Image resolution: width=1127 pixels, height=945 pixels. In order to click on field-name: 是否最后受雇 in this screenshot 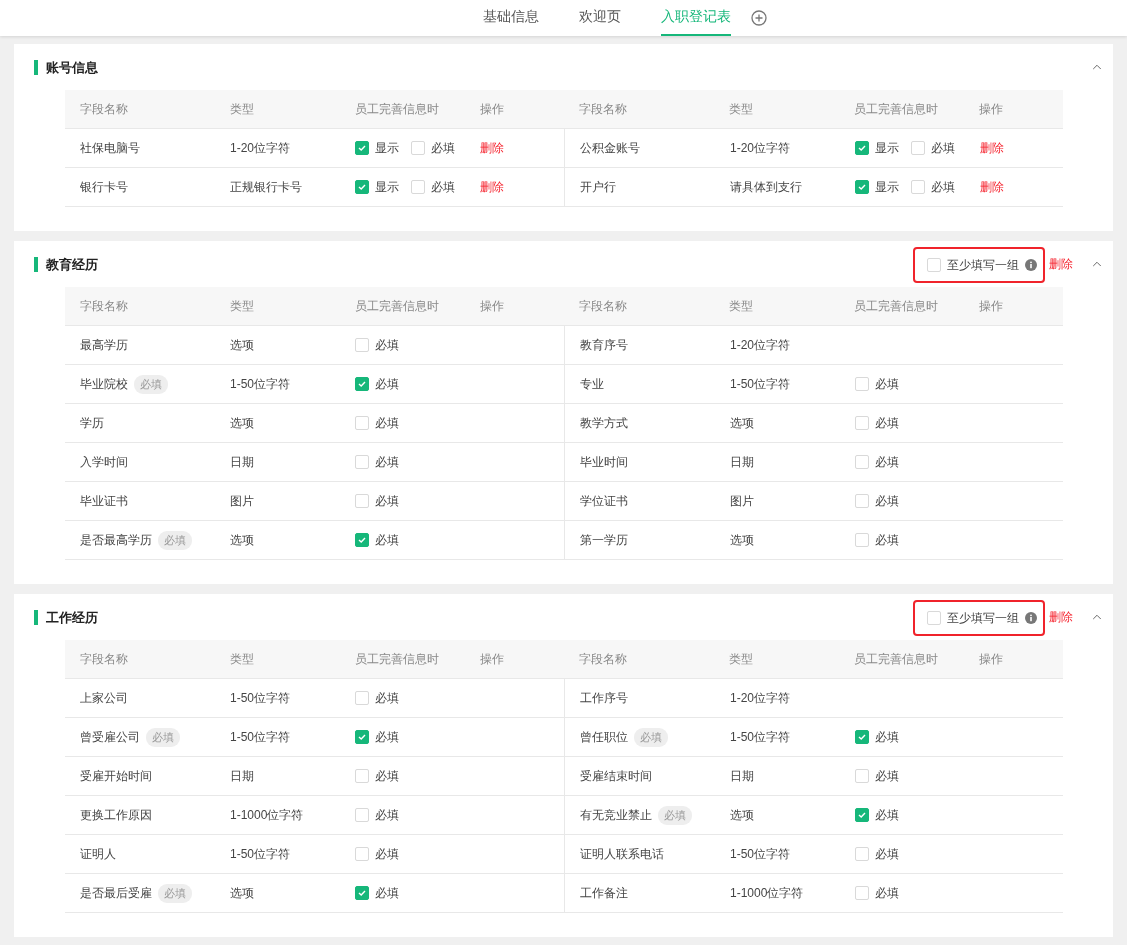, I will do `click(116, 893)`.